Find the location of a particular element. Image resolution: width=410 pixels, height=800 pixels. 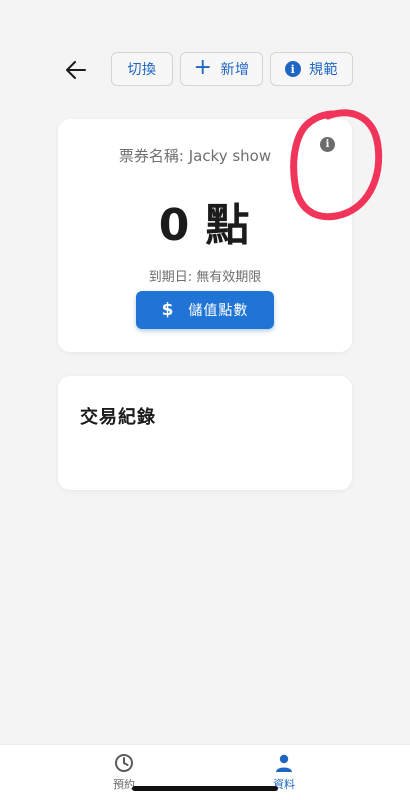

rules-button-label: 規範 is located at coordinates (323, 70).